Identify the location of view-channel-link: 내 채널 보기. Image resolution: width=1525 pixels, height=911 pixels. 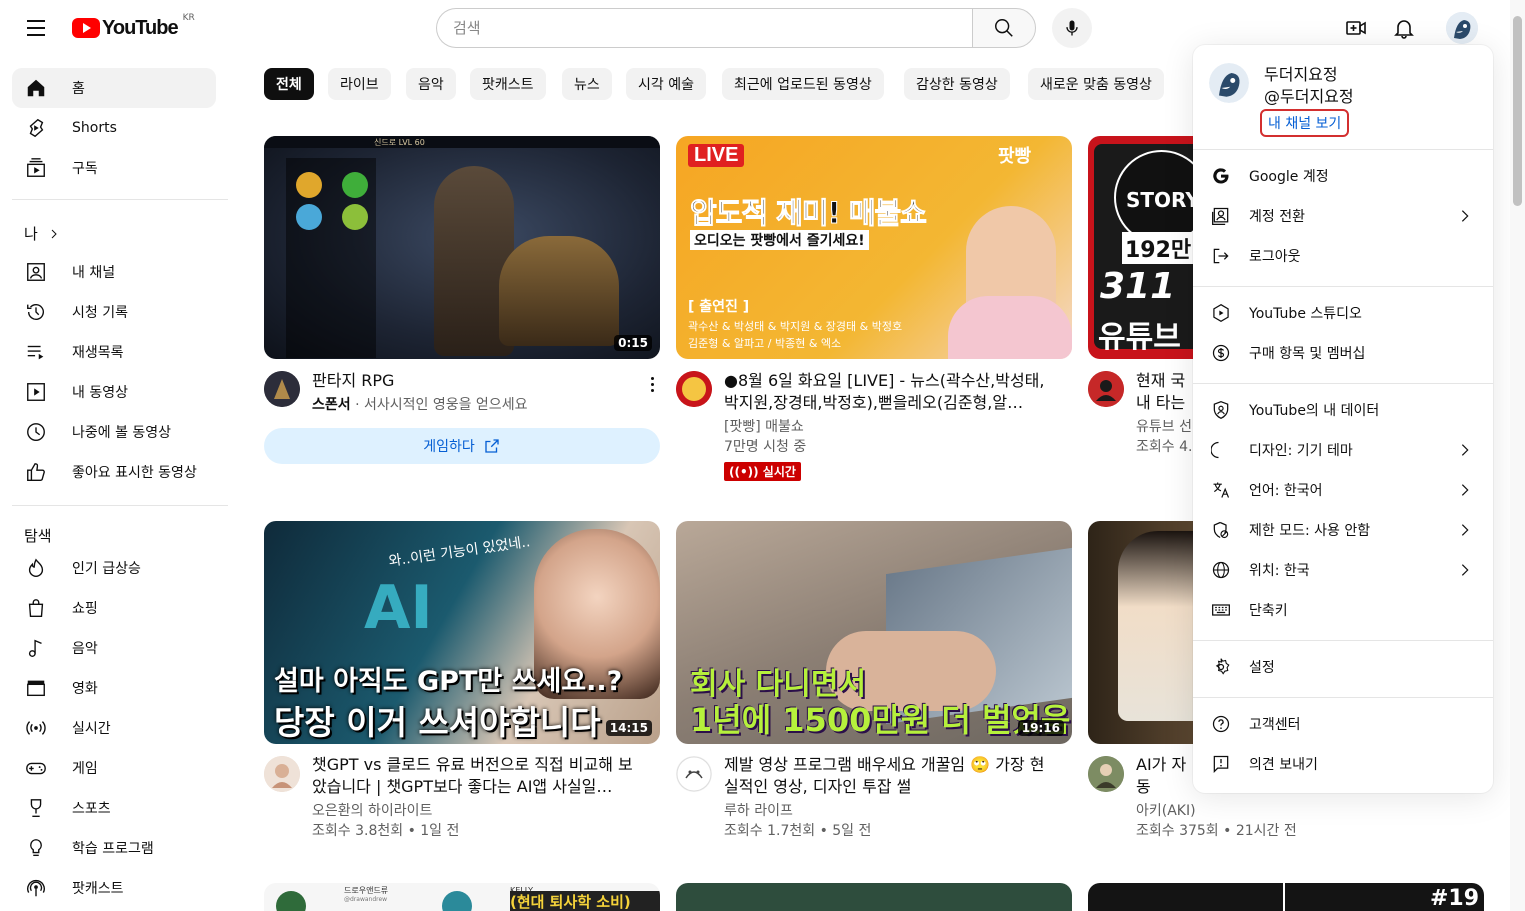
(1305, 123).